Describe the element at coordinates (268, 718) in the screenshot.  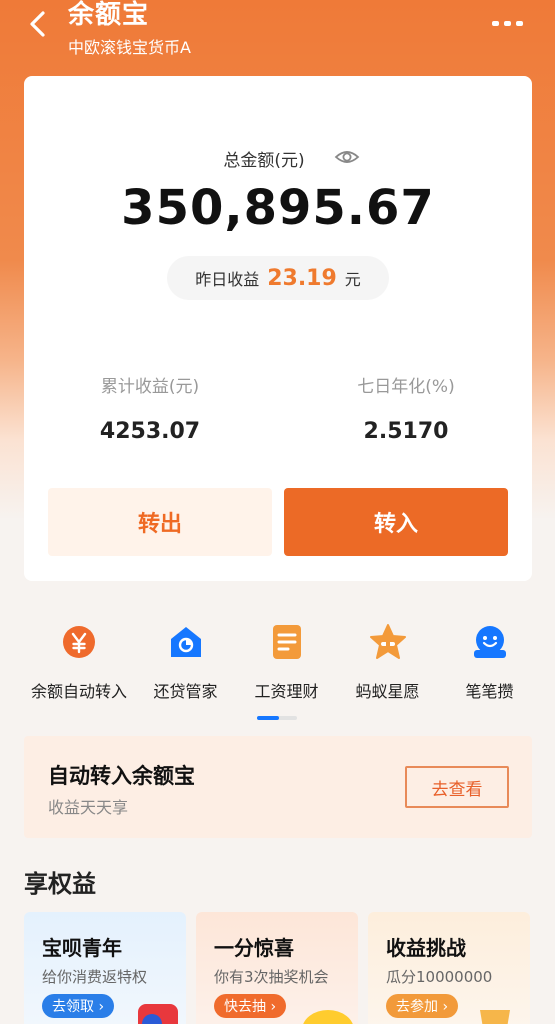
I see `pager-active-indicator` at that location.